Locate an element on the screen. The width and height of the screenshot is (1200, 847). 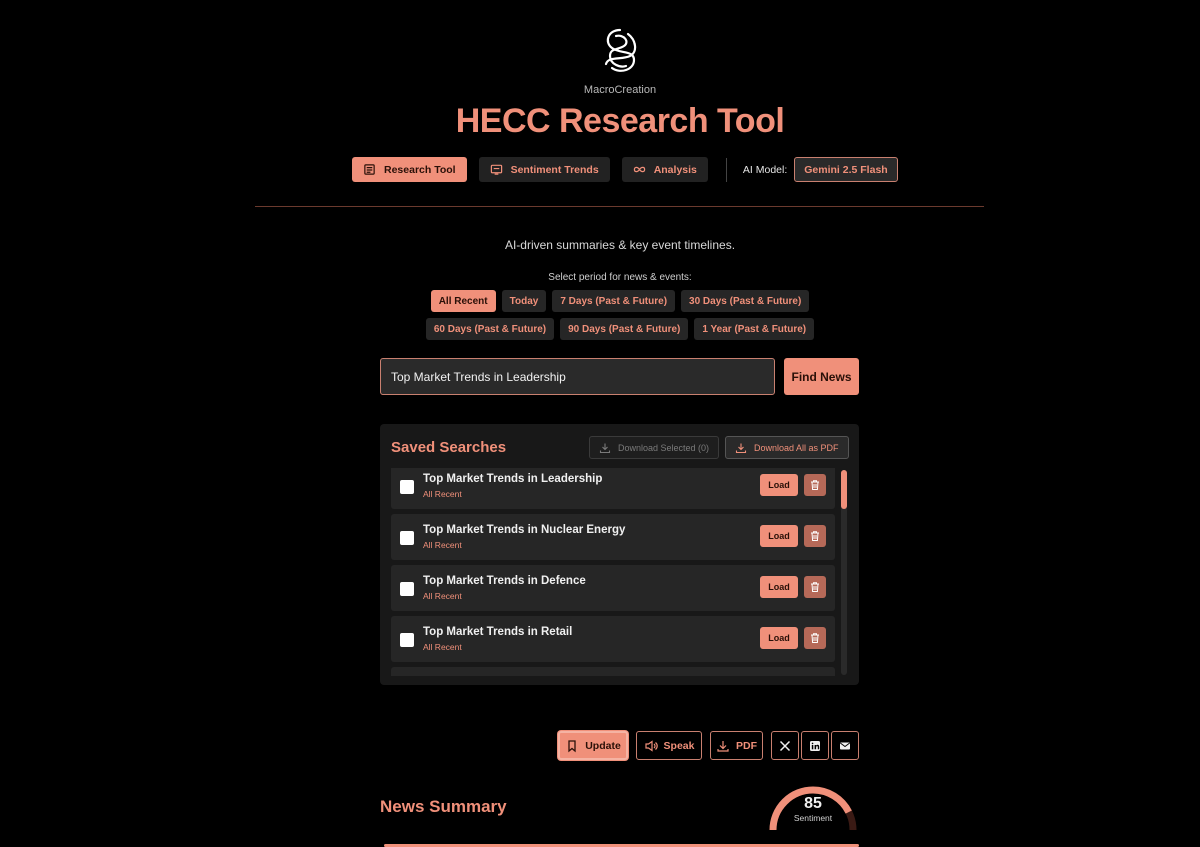
tab-label: Sentiment Trends is located at coordinates (554, 169).